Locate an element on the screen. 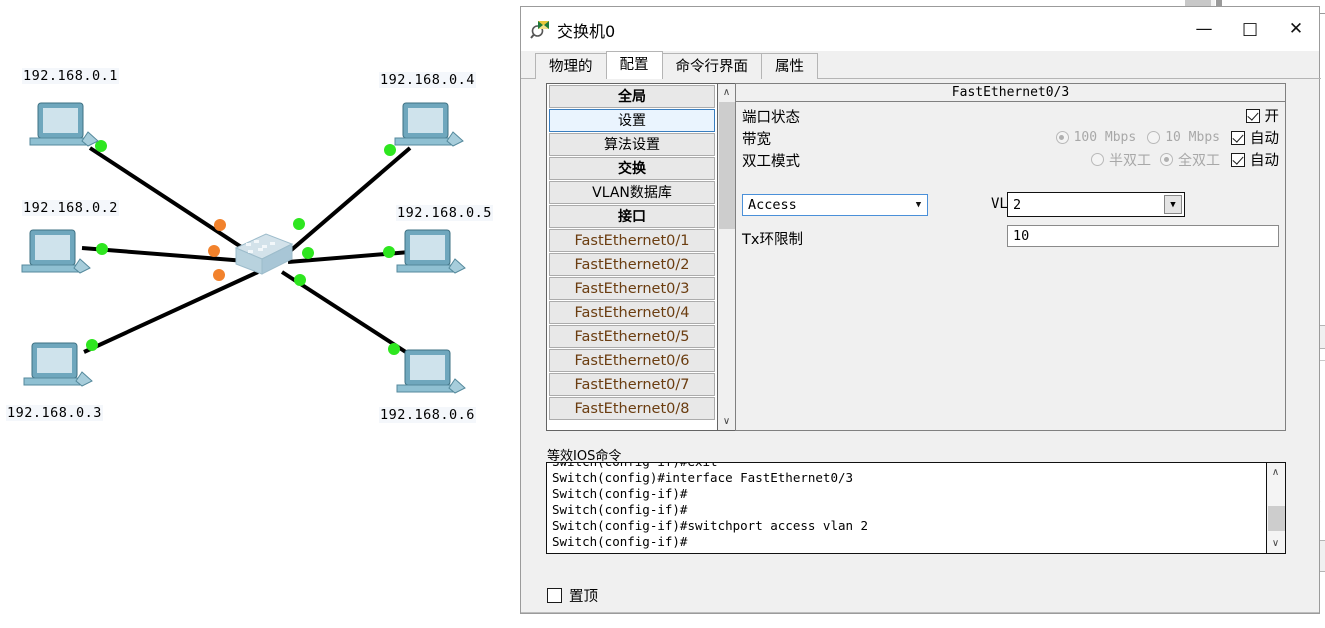 Image resolution: width=1325 pixels, height=628 pixels. ios-console-scrollbar: ∧ ∨ is located at coordinates (1275, 508).